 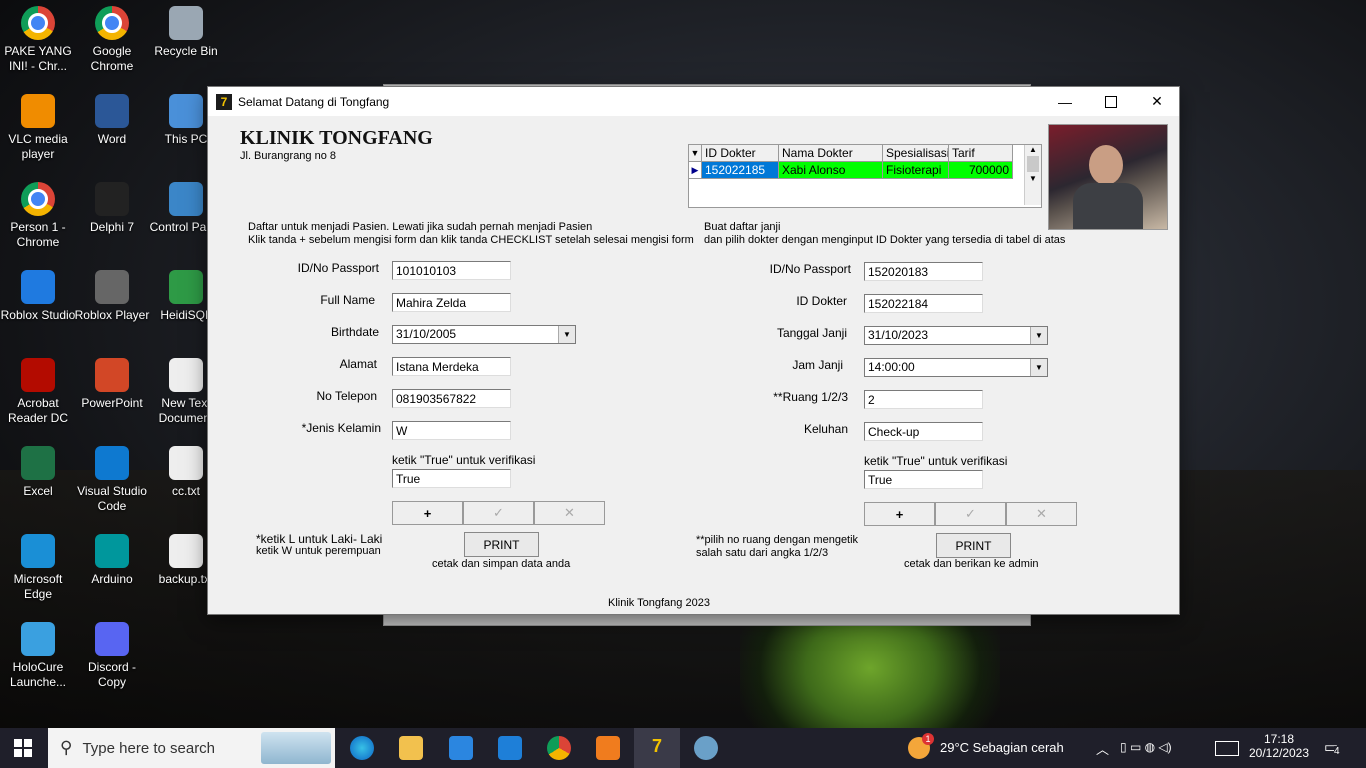 What do you see at coordinates (970, 514) in the screenshot?
I see `right-post-button: ✓` at bounding box center [970, 514].